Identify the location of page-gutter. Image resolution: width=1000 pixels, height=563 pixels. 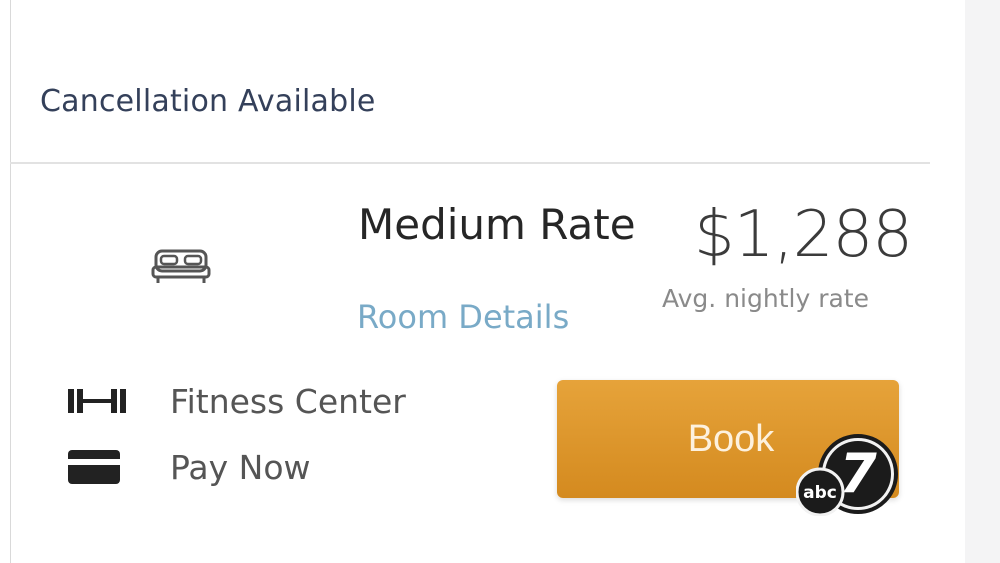
(982, 281).